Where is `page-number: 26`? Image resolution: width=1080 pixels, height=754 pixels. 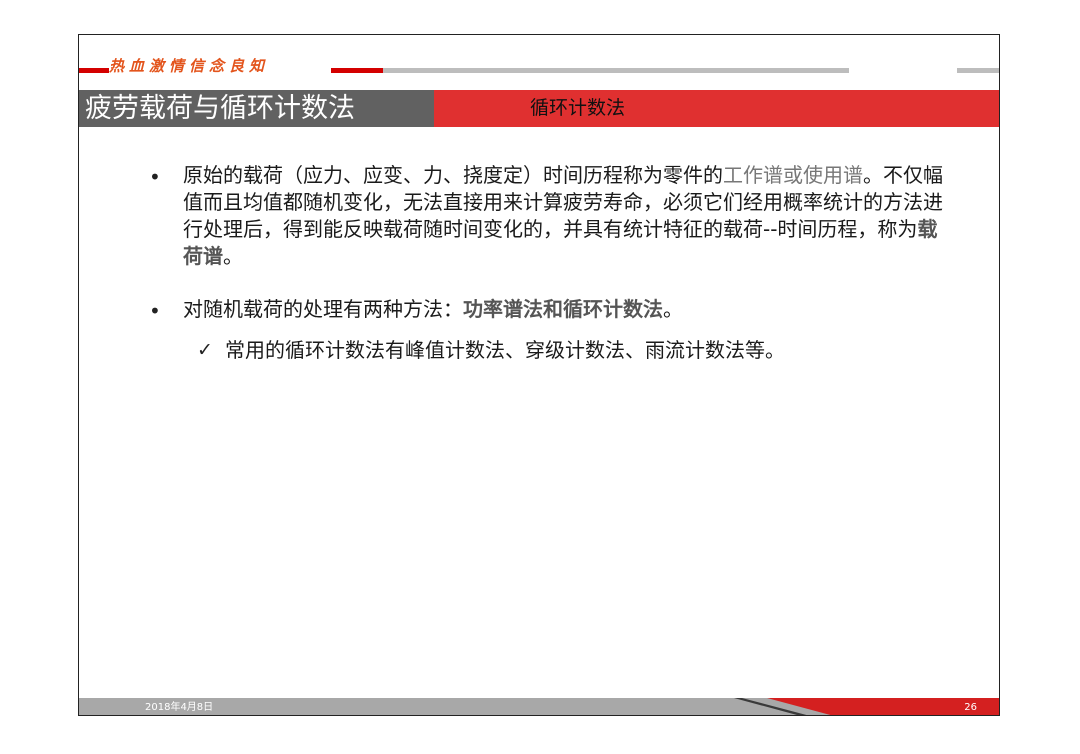 page-number: 26 is located at coordinates (970, 707).